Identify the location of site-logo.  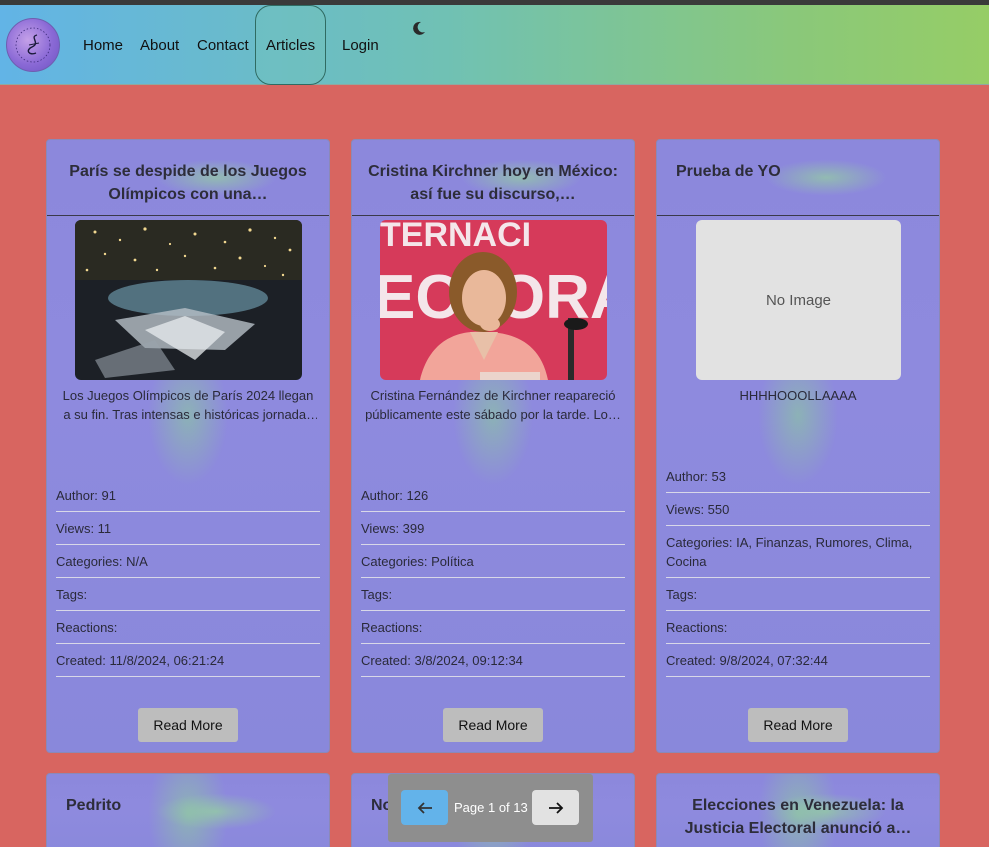
(33, 45).